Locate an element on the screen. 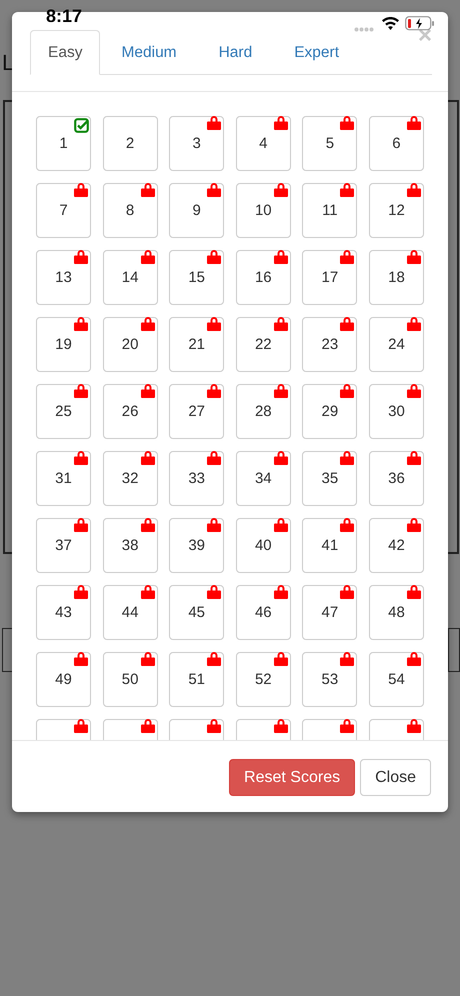 Image resolution: width=460 pixels, height=996 pixels. level-button: 26 is located at coordinates (130, 411).